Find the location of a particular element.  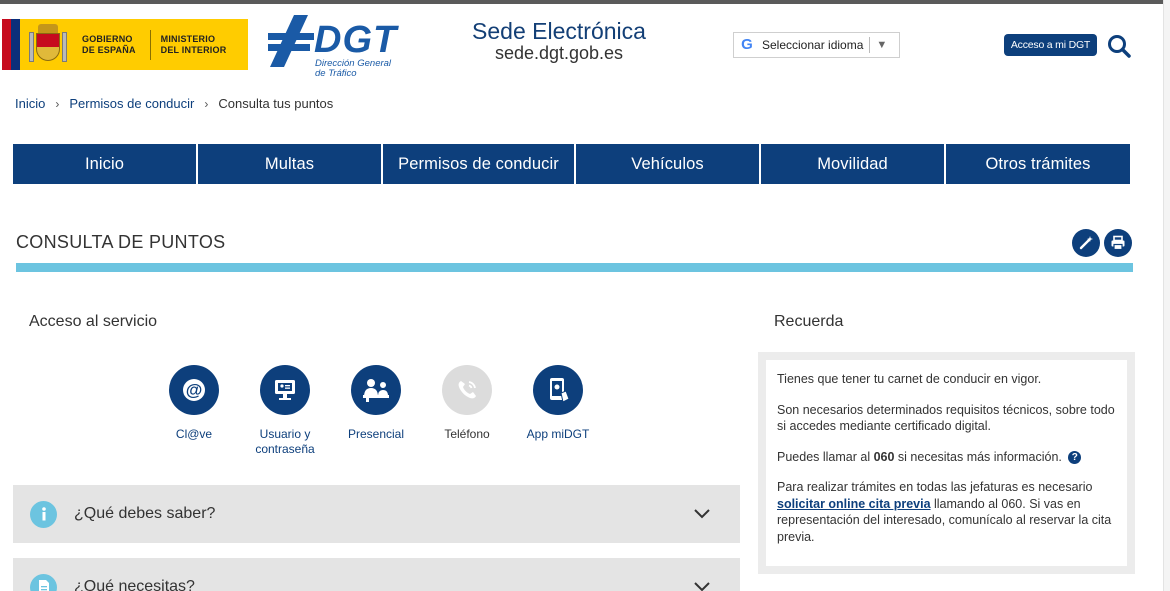

access-my-dgt-button: Acceso a mi DGT is located at coordinates (1050, 45).